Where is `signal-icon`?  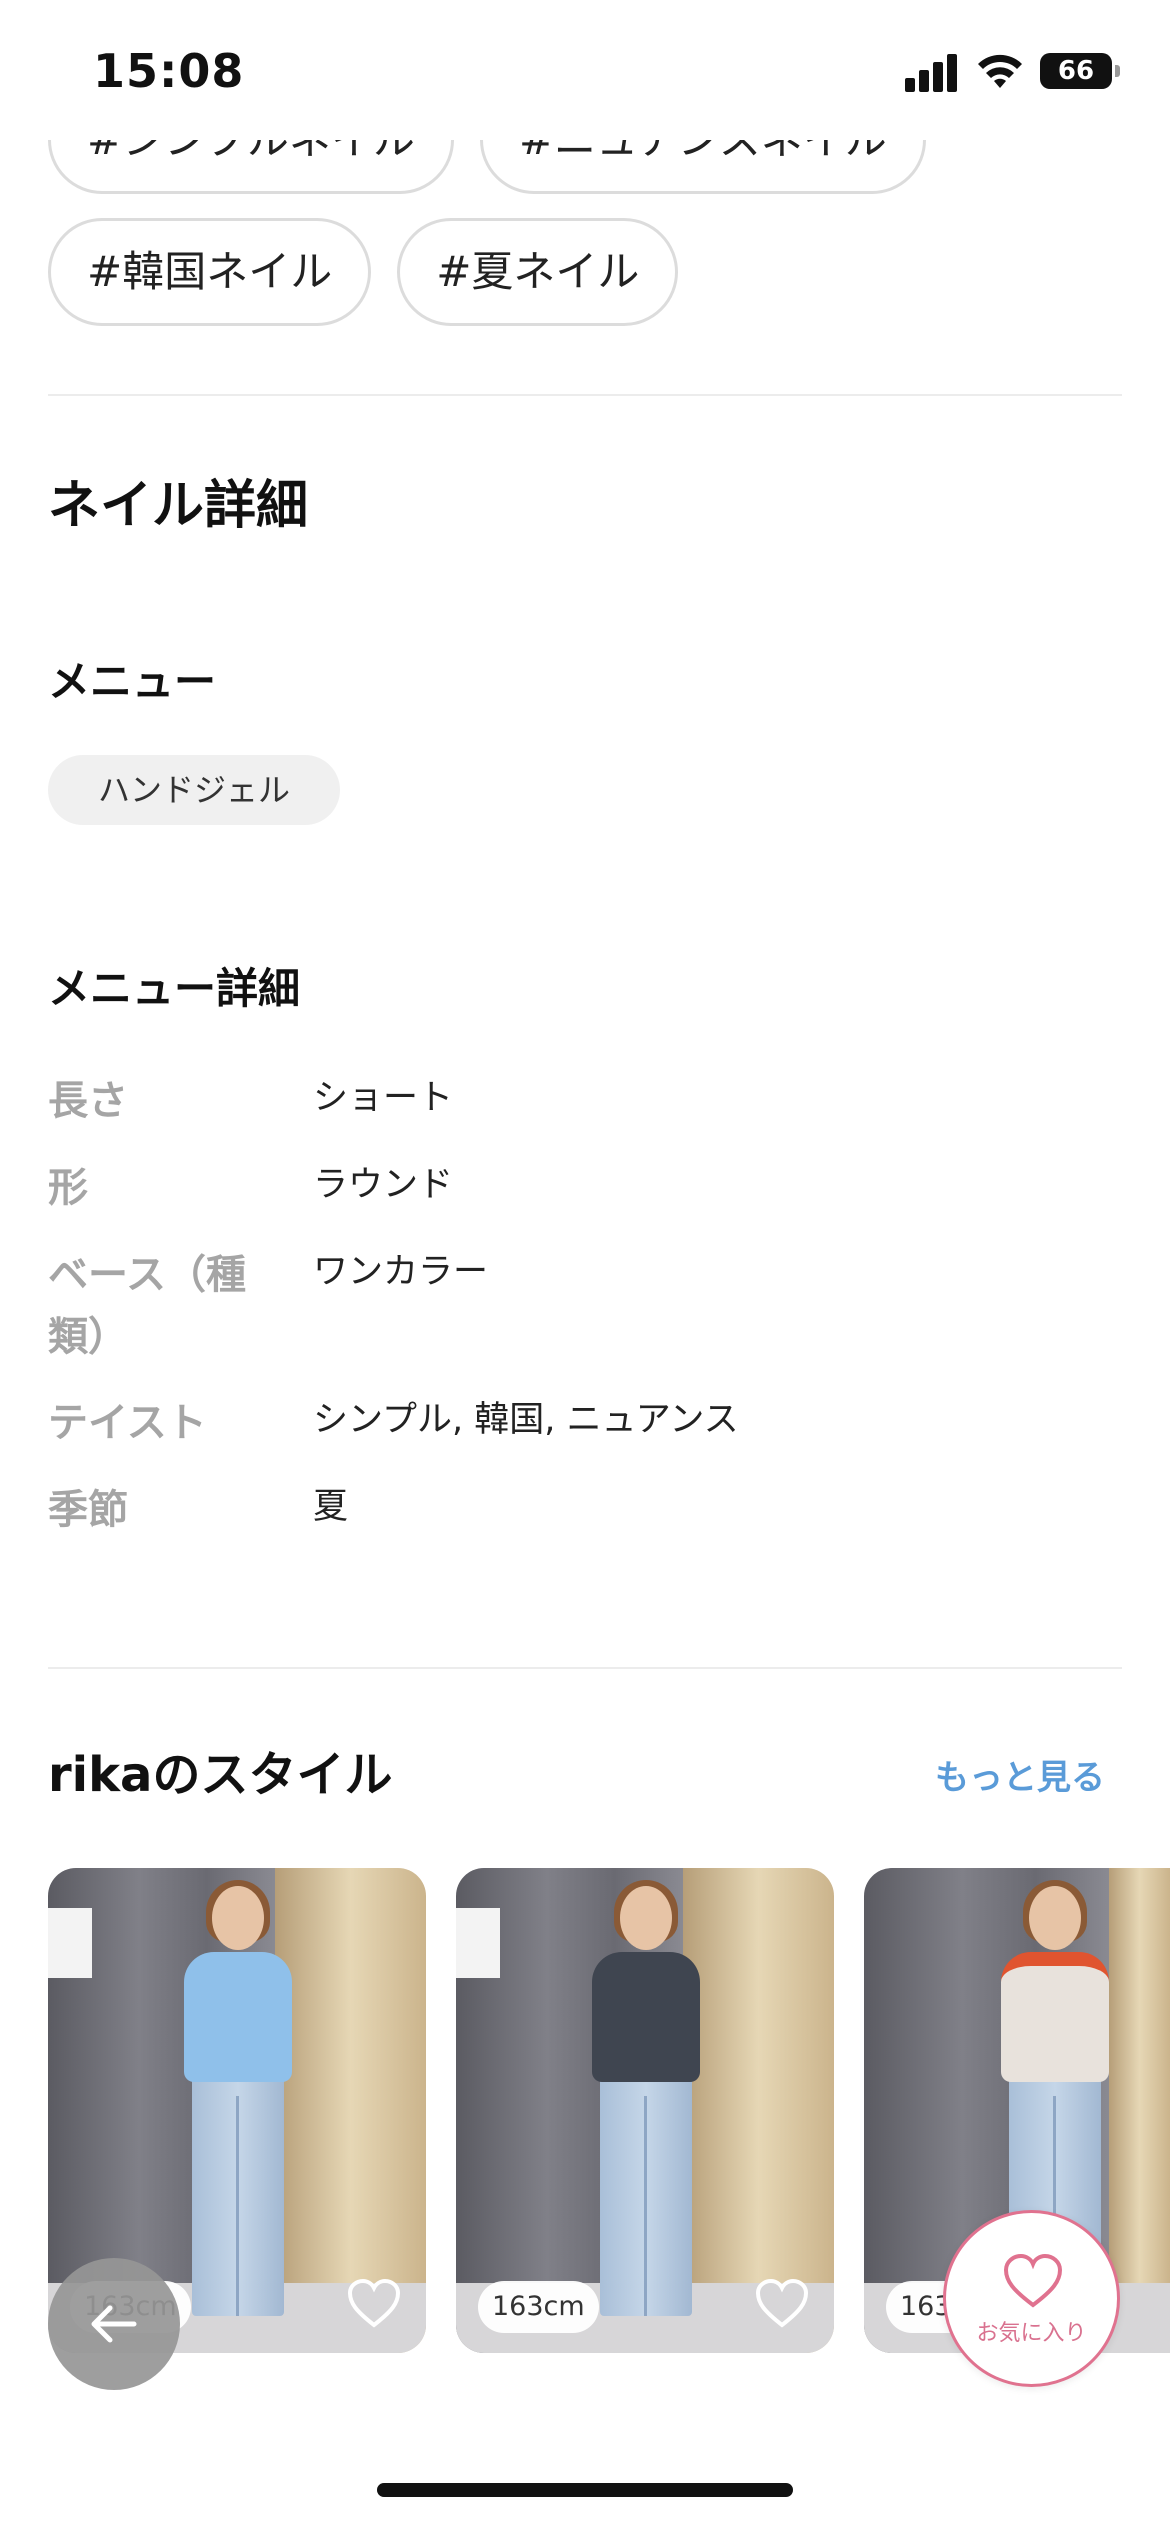
signal-icon is located at coordinates (932, 72).